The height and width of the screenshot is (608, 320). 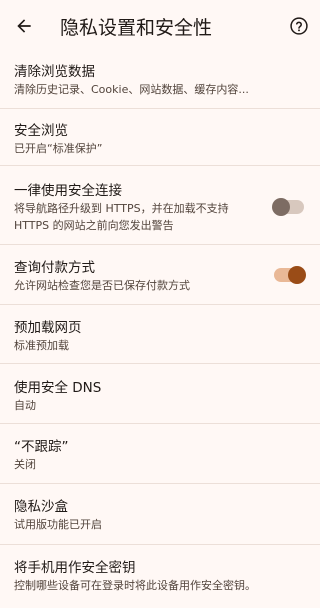 I want to click on payment-methods-toggle, so click(x=290, y=275).